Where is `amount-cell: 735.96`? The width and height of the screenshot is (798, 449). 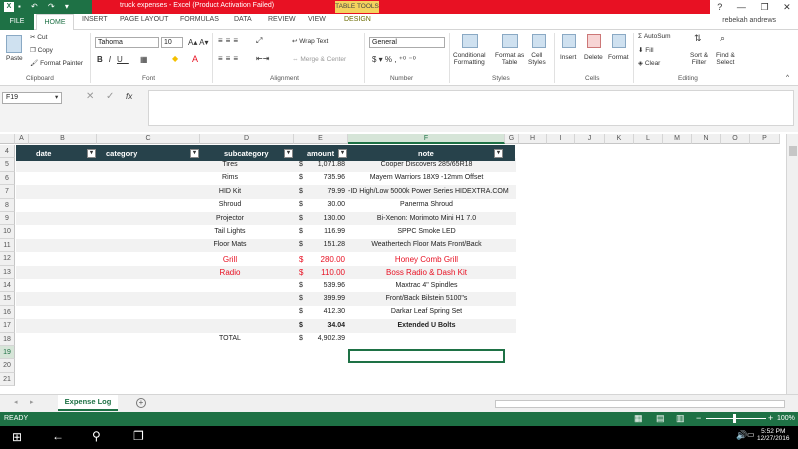 amount-cell: 735.96 is located at coordinates (325, 177).